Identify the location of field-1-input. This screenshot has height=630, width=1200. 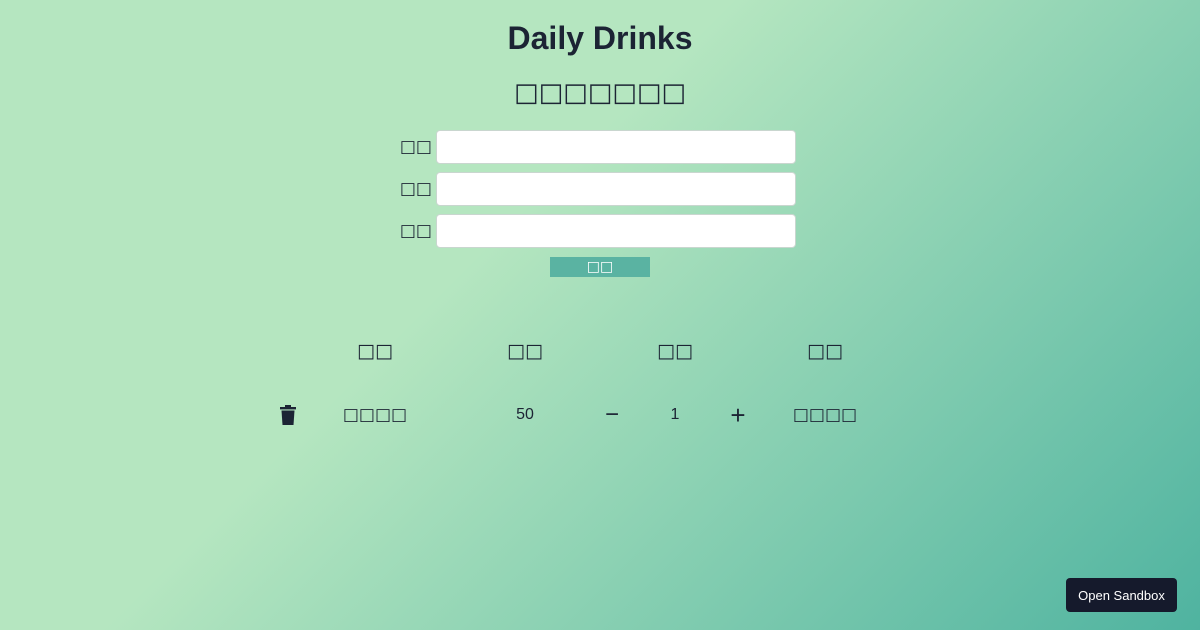
(616, 147).